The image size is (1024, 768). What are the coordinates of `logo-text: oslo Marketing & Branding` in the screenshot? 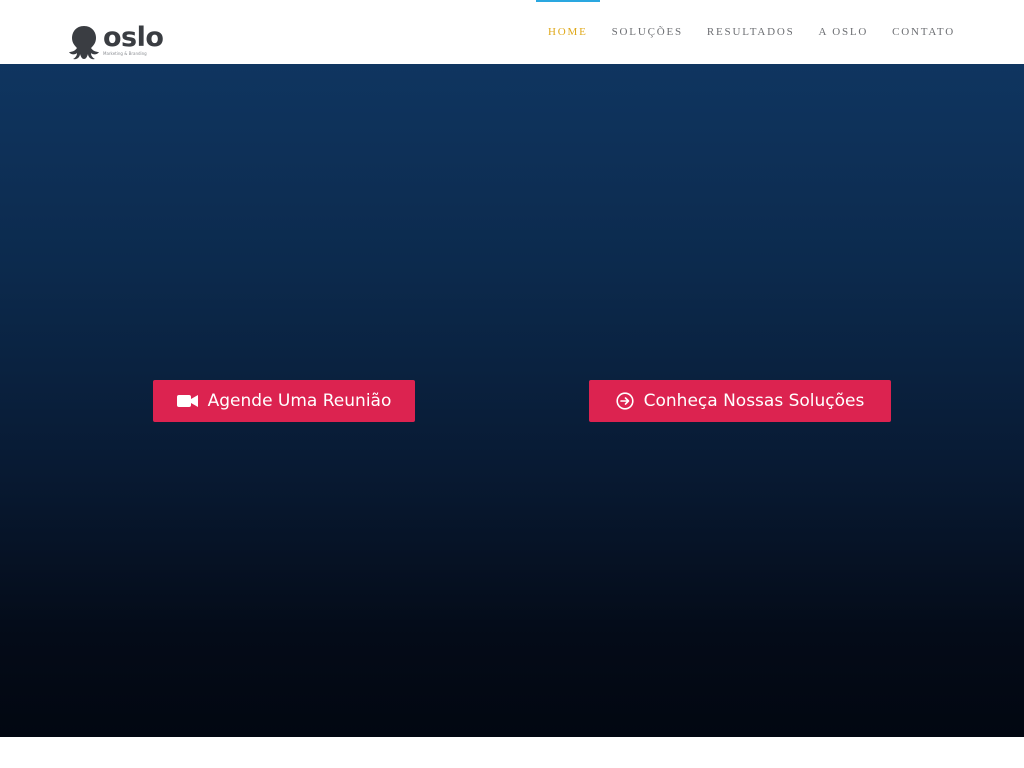 It's located at (133, 41).